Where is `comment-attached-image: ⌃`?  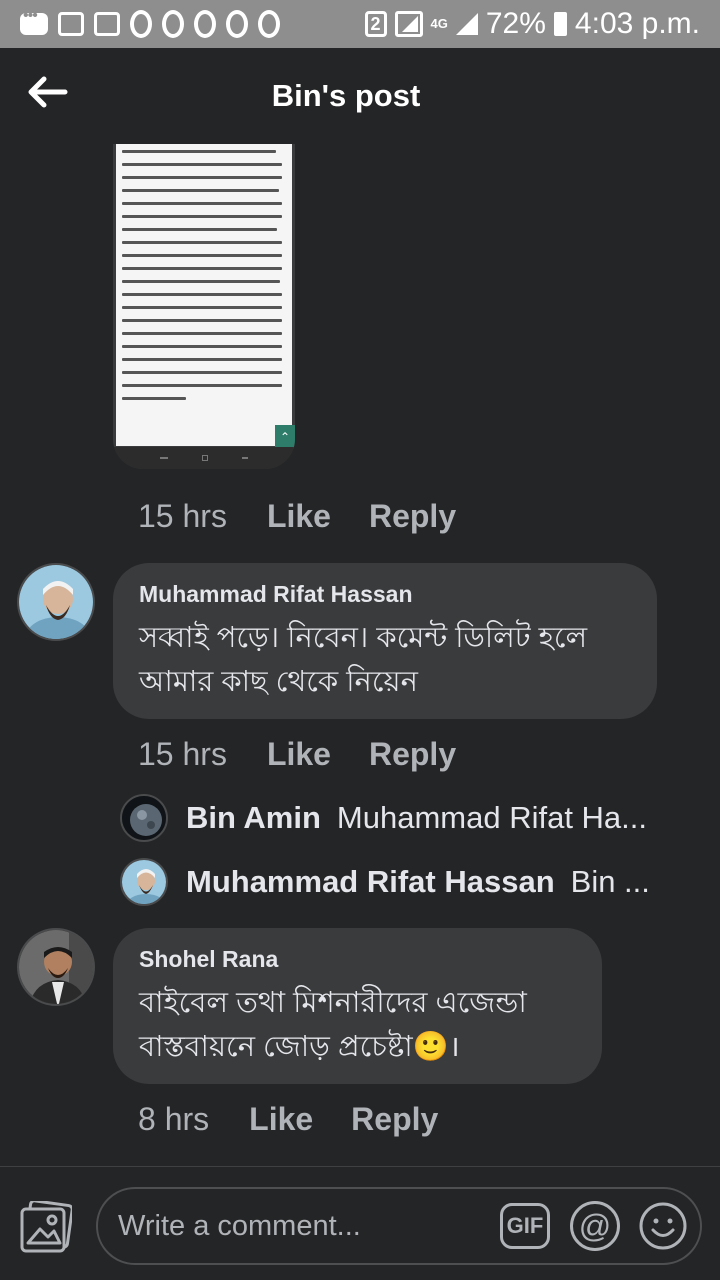
comment-attached-image: ⌃ is located at coordinates (204, 306).